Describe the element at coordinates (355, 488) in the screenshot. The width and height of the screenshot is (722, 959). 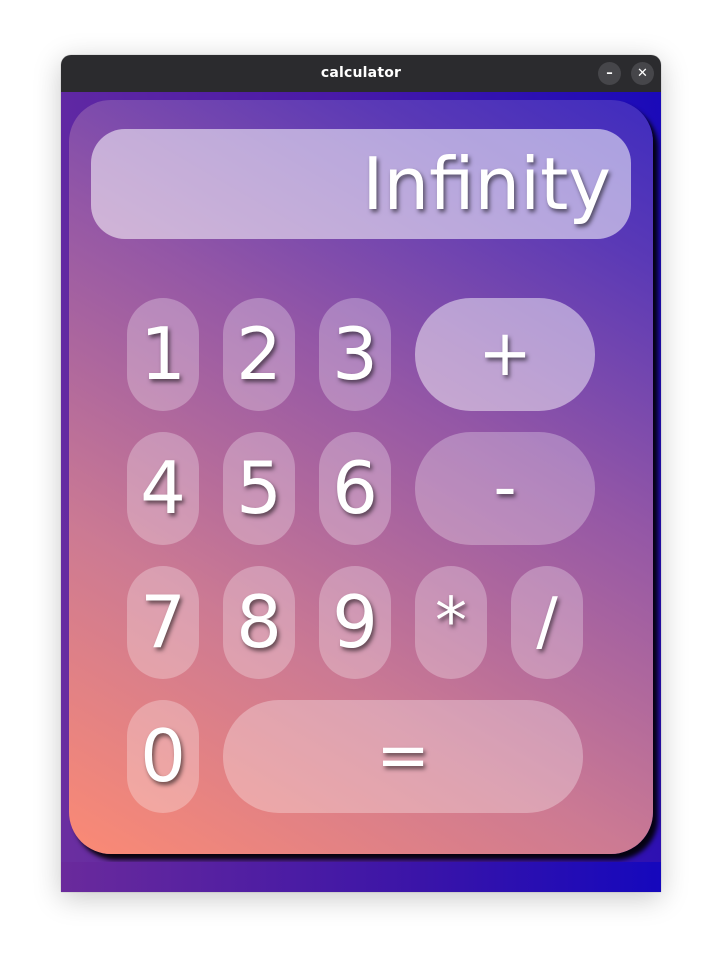
I see `key-6: 6` at that location.